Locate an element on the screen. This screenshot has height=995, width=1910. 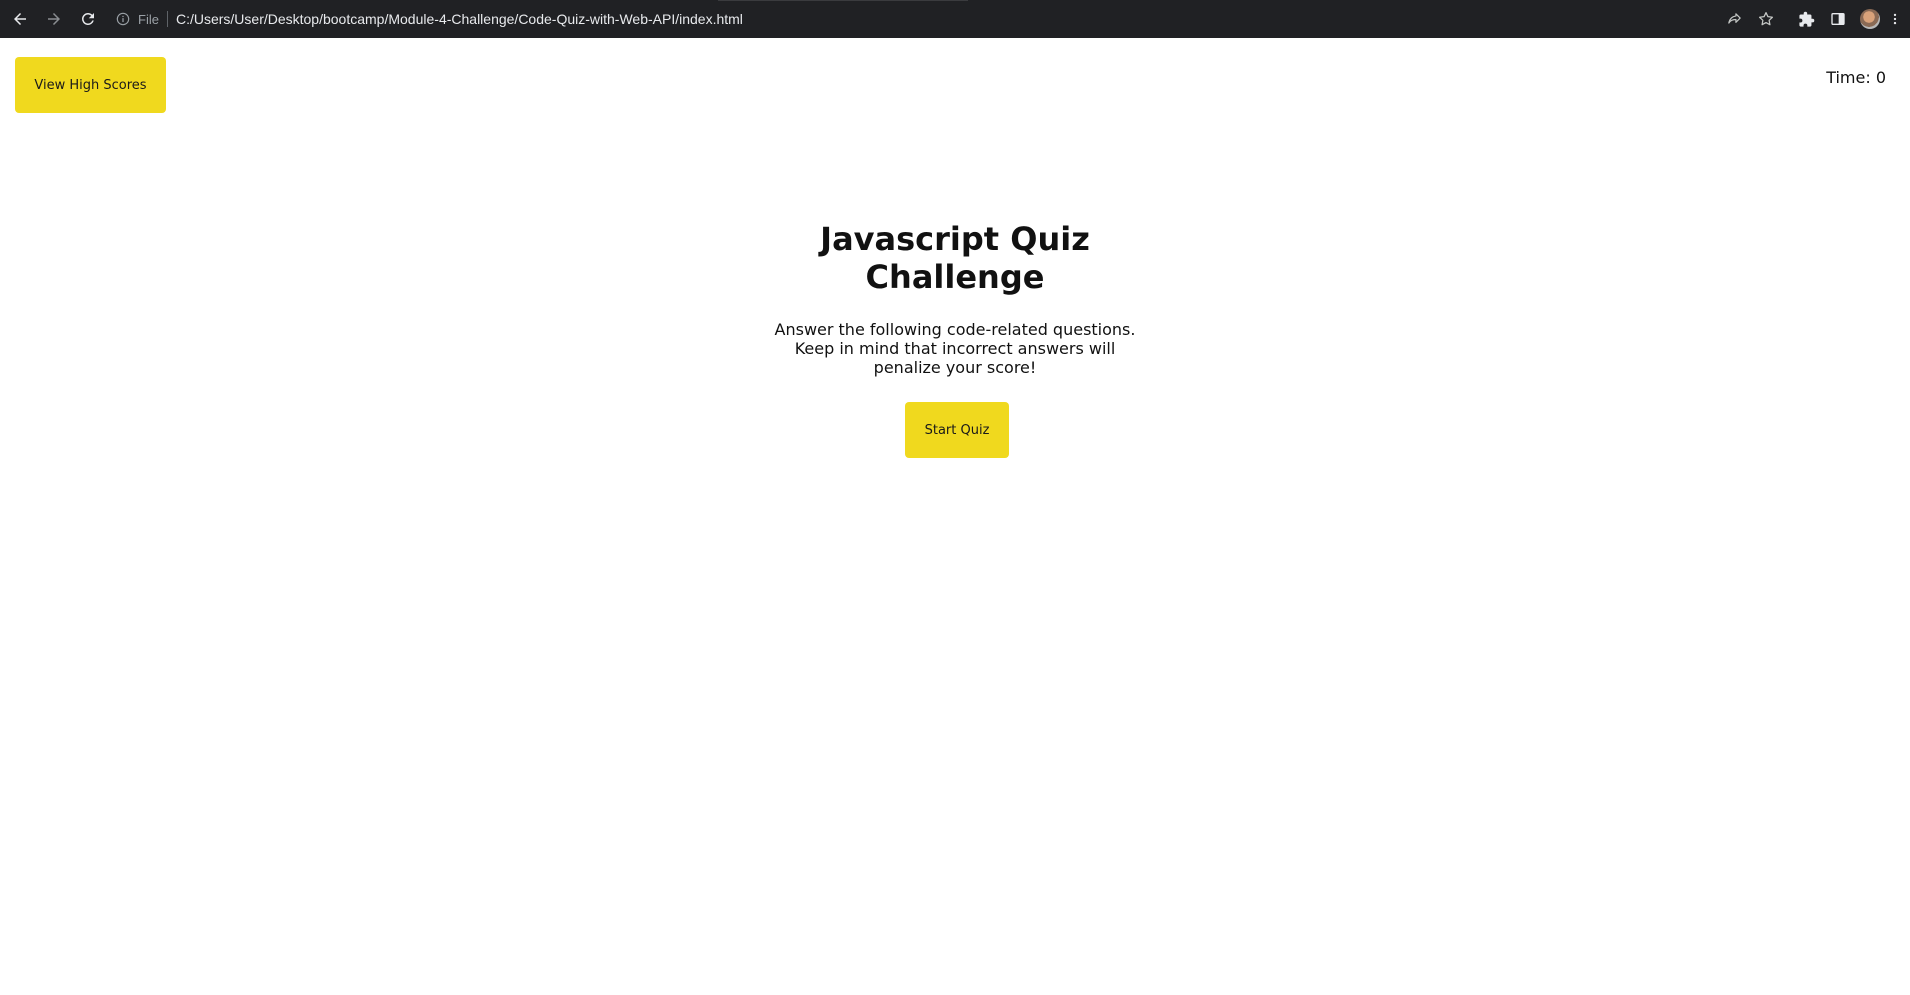
side-panel-icon is located at coordinates (1838, 19).